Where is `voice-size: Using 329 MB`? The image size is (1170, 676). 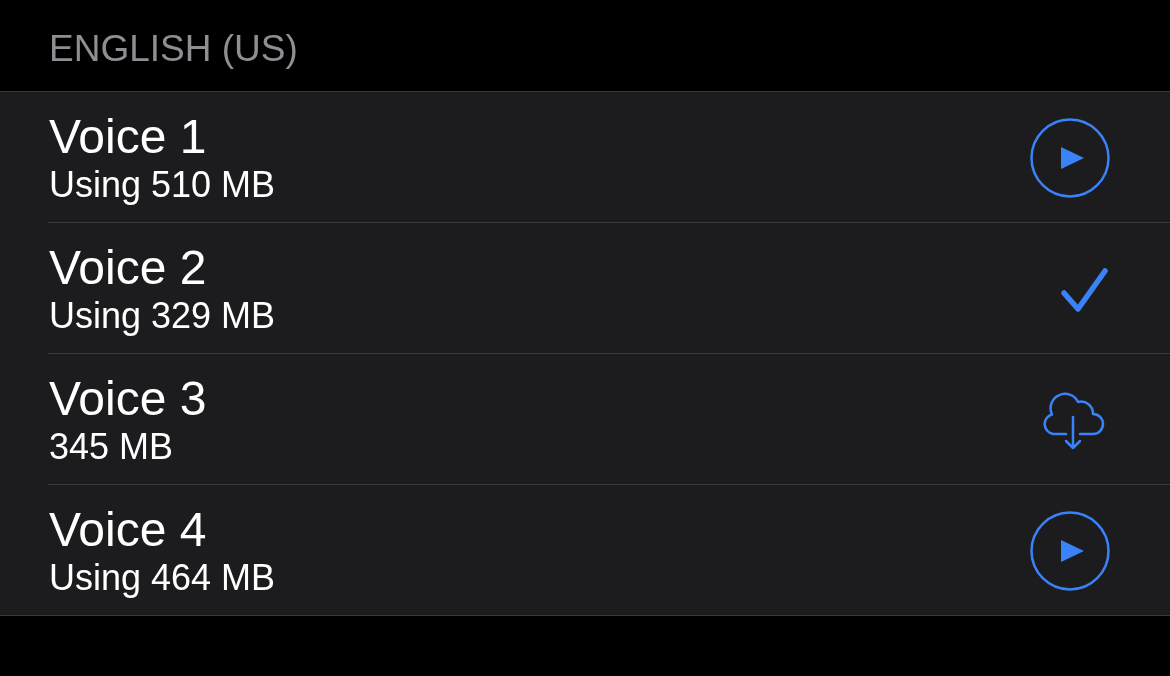 voice-size: Using 329 MB is located at coordinates (162, 316).